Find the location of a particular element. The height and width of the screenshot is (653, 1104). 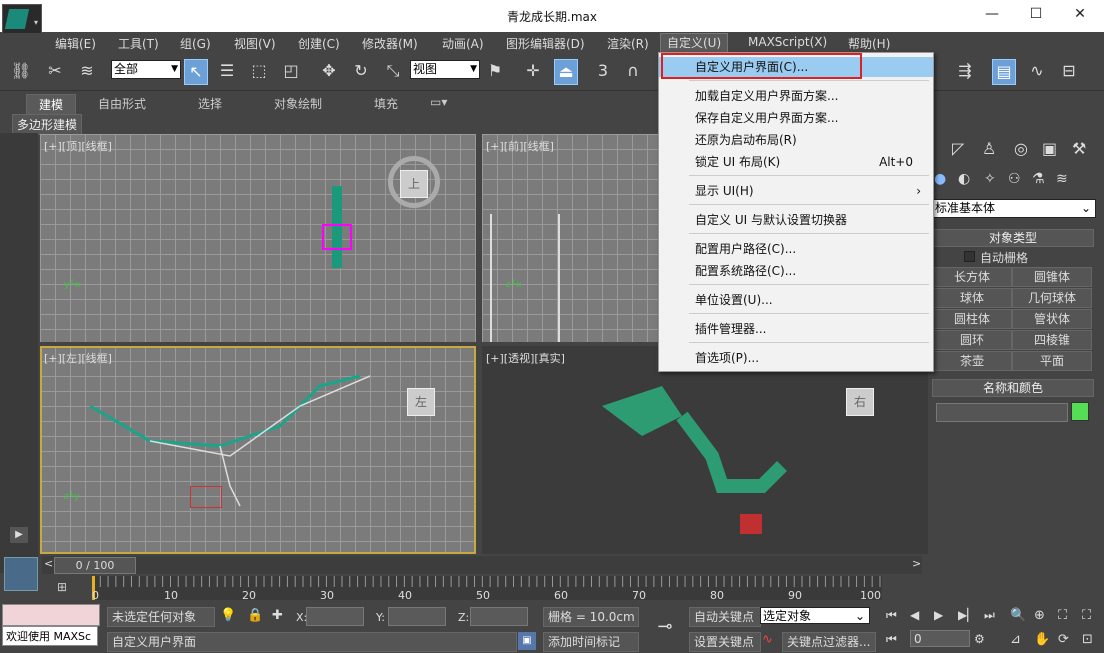

menu-rendering: 渲染(R) is located at coordinates (628, 43).